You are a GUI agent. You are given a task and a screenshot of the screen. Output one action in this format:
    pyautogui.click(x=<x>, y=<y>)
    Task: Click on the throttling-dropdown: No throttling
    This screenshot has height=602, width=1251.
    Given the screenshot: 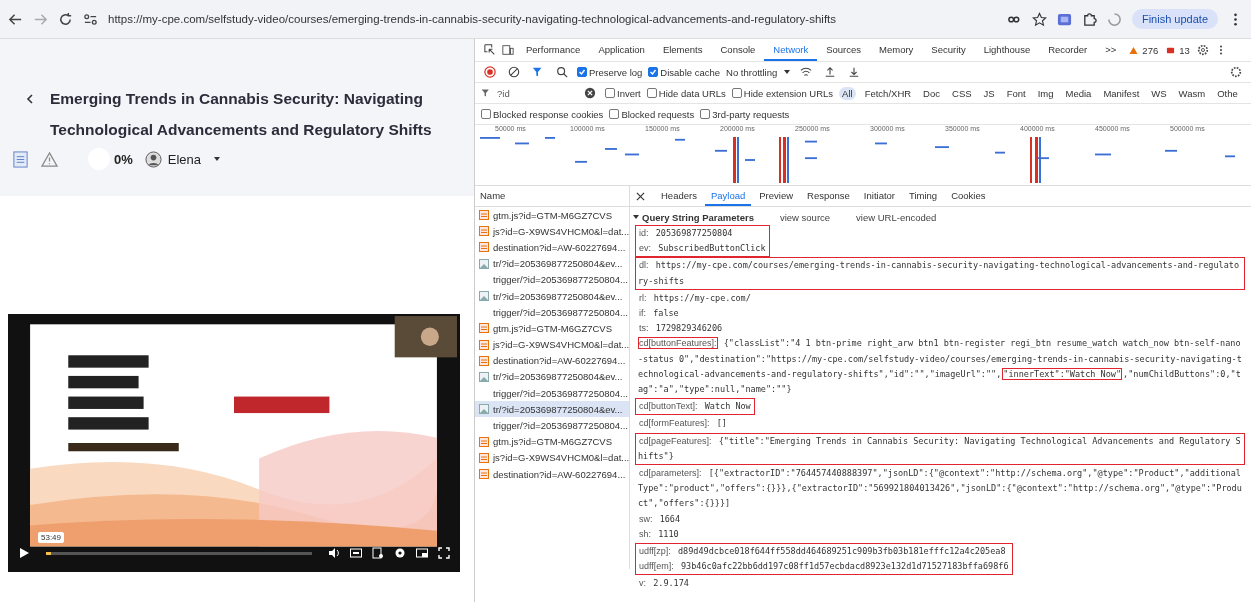 What is the action you would take?
    pyautogui.click(x=752, y=72)
    